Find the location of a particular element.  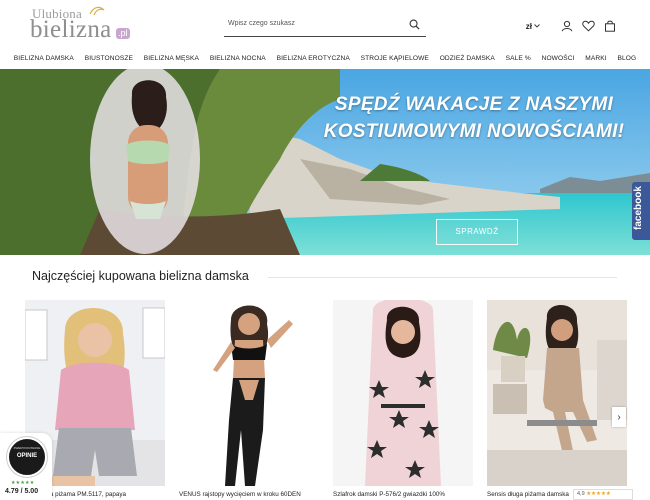

hero-headline-line1: SPĘDŹ WAKACJE Z NASZYMI is located at coordinates (474, 104).